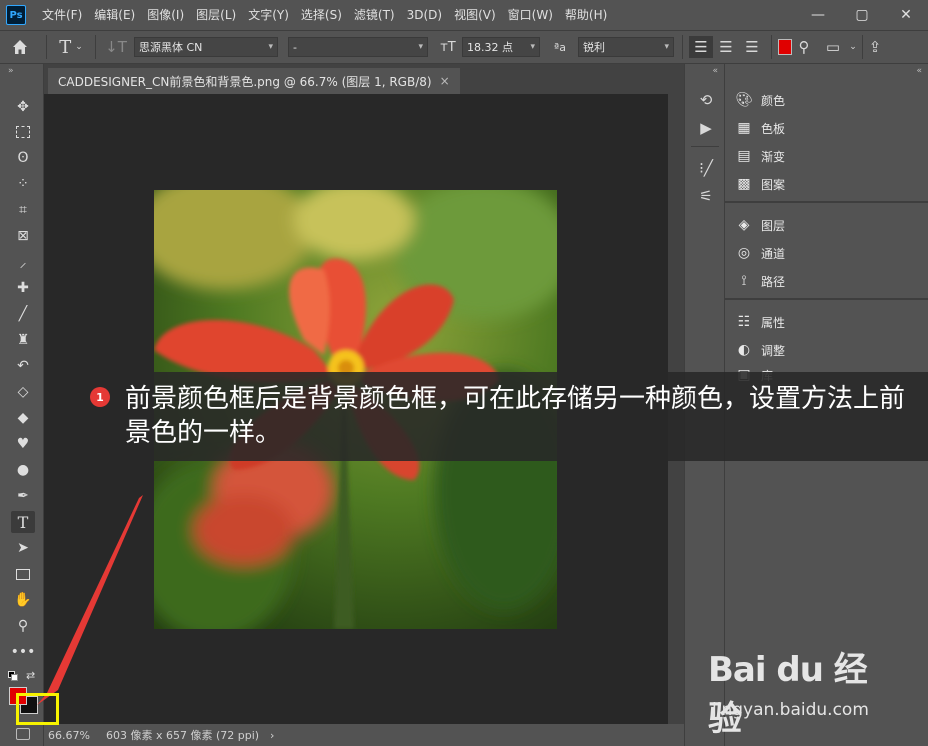 The width and height of the screenshot is (928, 746). Describe the element at coordinates (23, 132) in the screenshot. I see `marquee-icon` at that location.